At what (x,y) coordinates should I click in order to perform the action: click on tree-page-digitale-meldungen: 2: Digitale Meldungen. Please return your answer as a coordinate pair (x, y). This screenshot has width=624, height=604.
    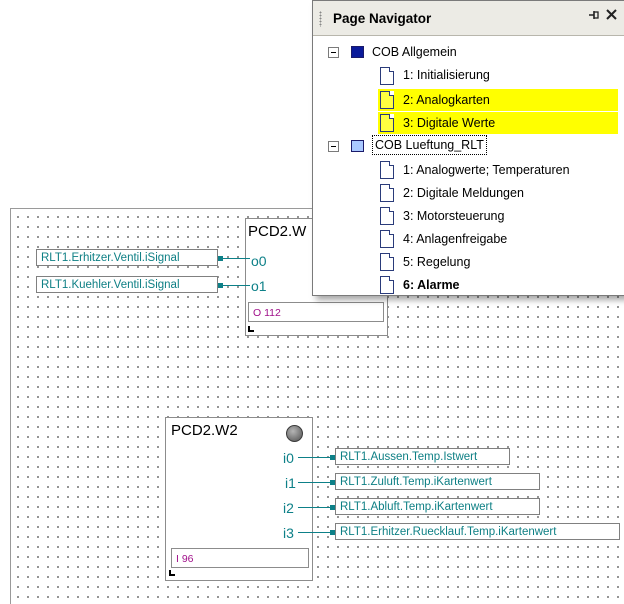
    Looking at the image, I should click on (463, 193).